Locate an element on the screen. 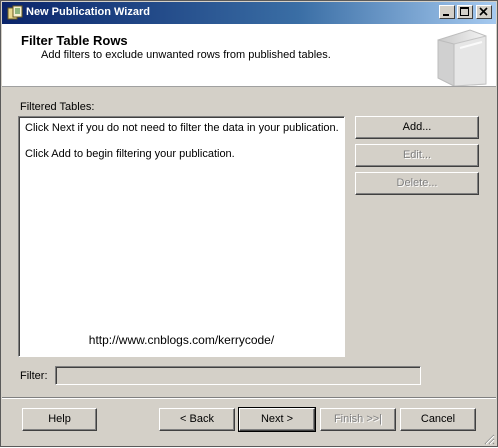 This screenshot has height=448, width=498. title-bar: New Publication Wizard is located at coordinates (249, 13).